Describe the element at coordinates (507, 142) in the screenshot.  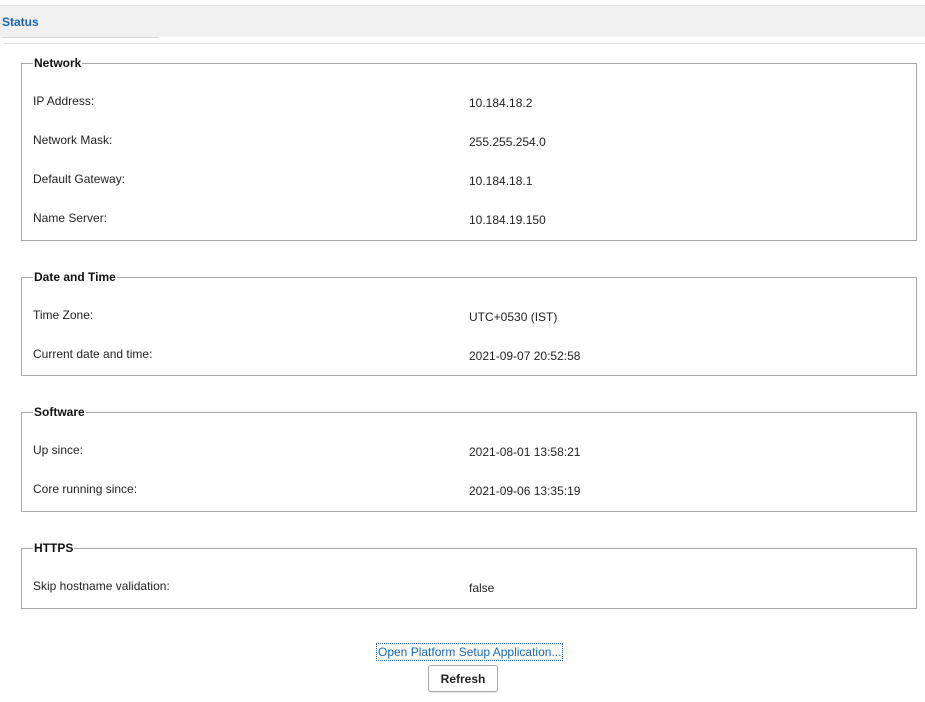
I see `network-mask-value: 255.255.254.0` at that location.